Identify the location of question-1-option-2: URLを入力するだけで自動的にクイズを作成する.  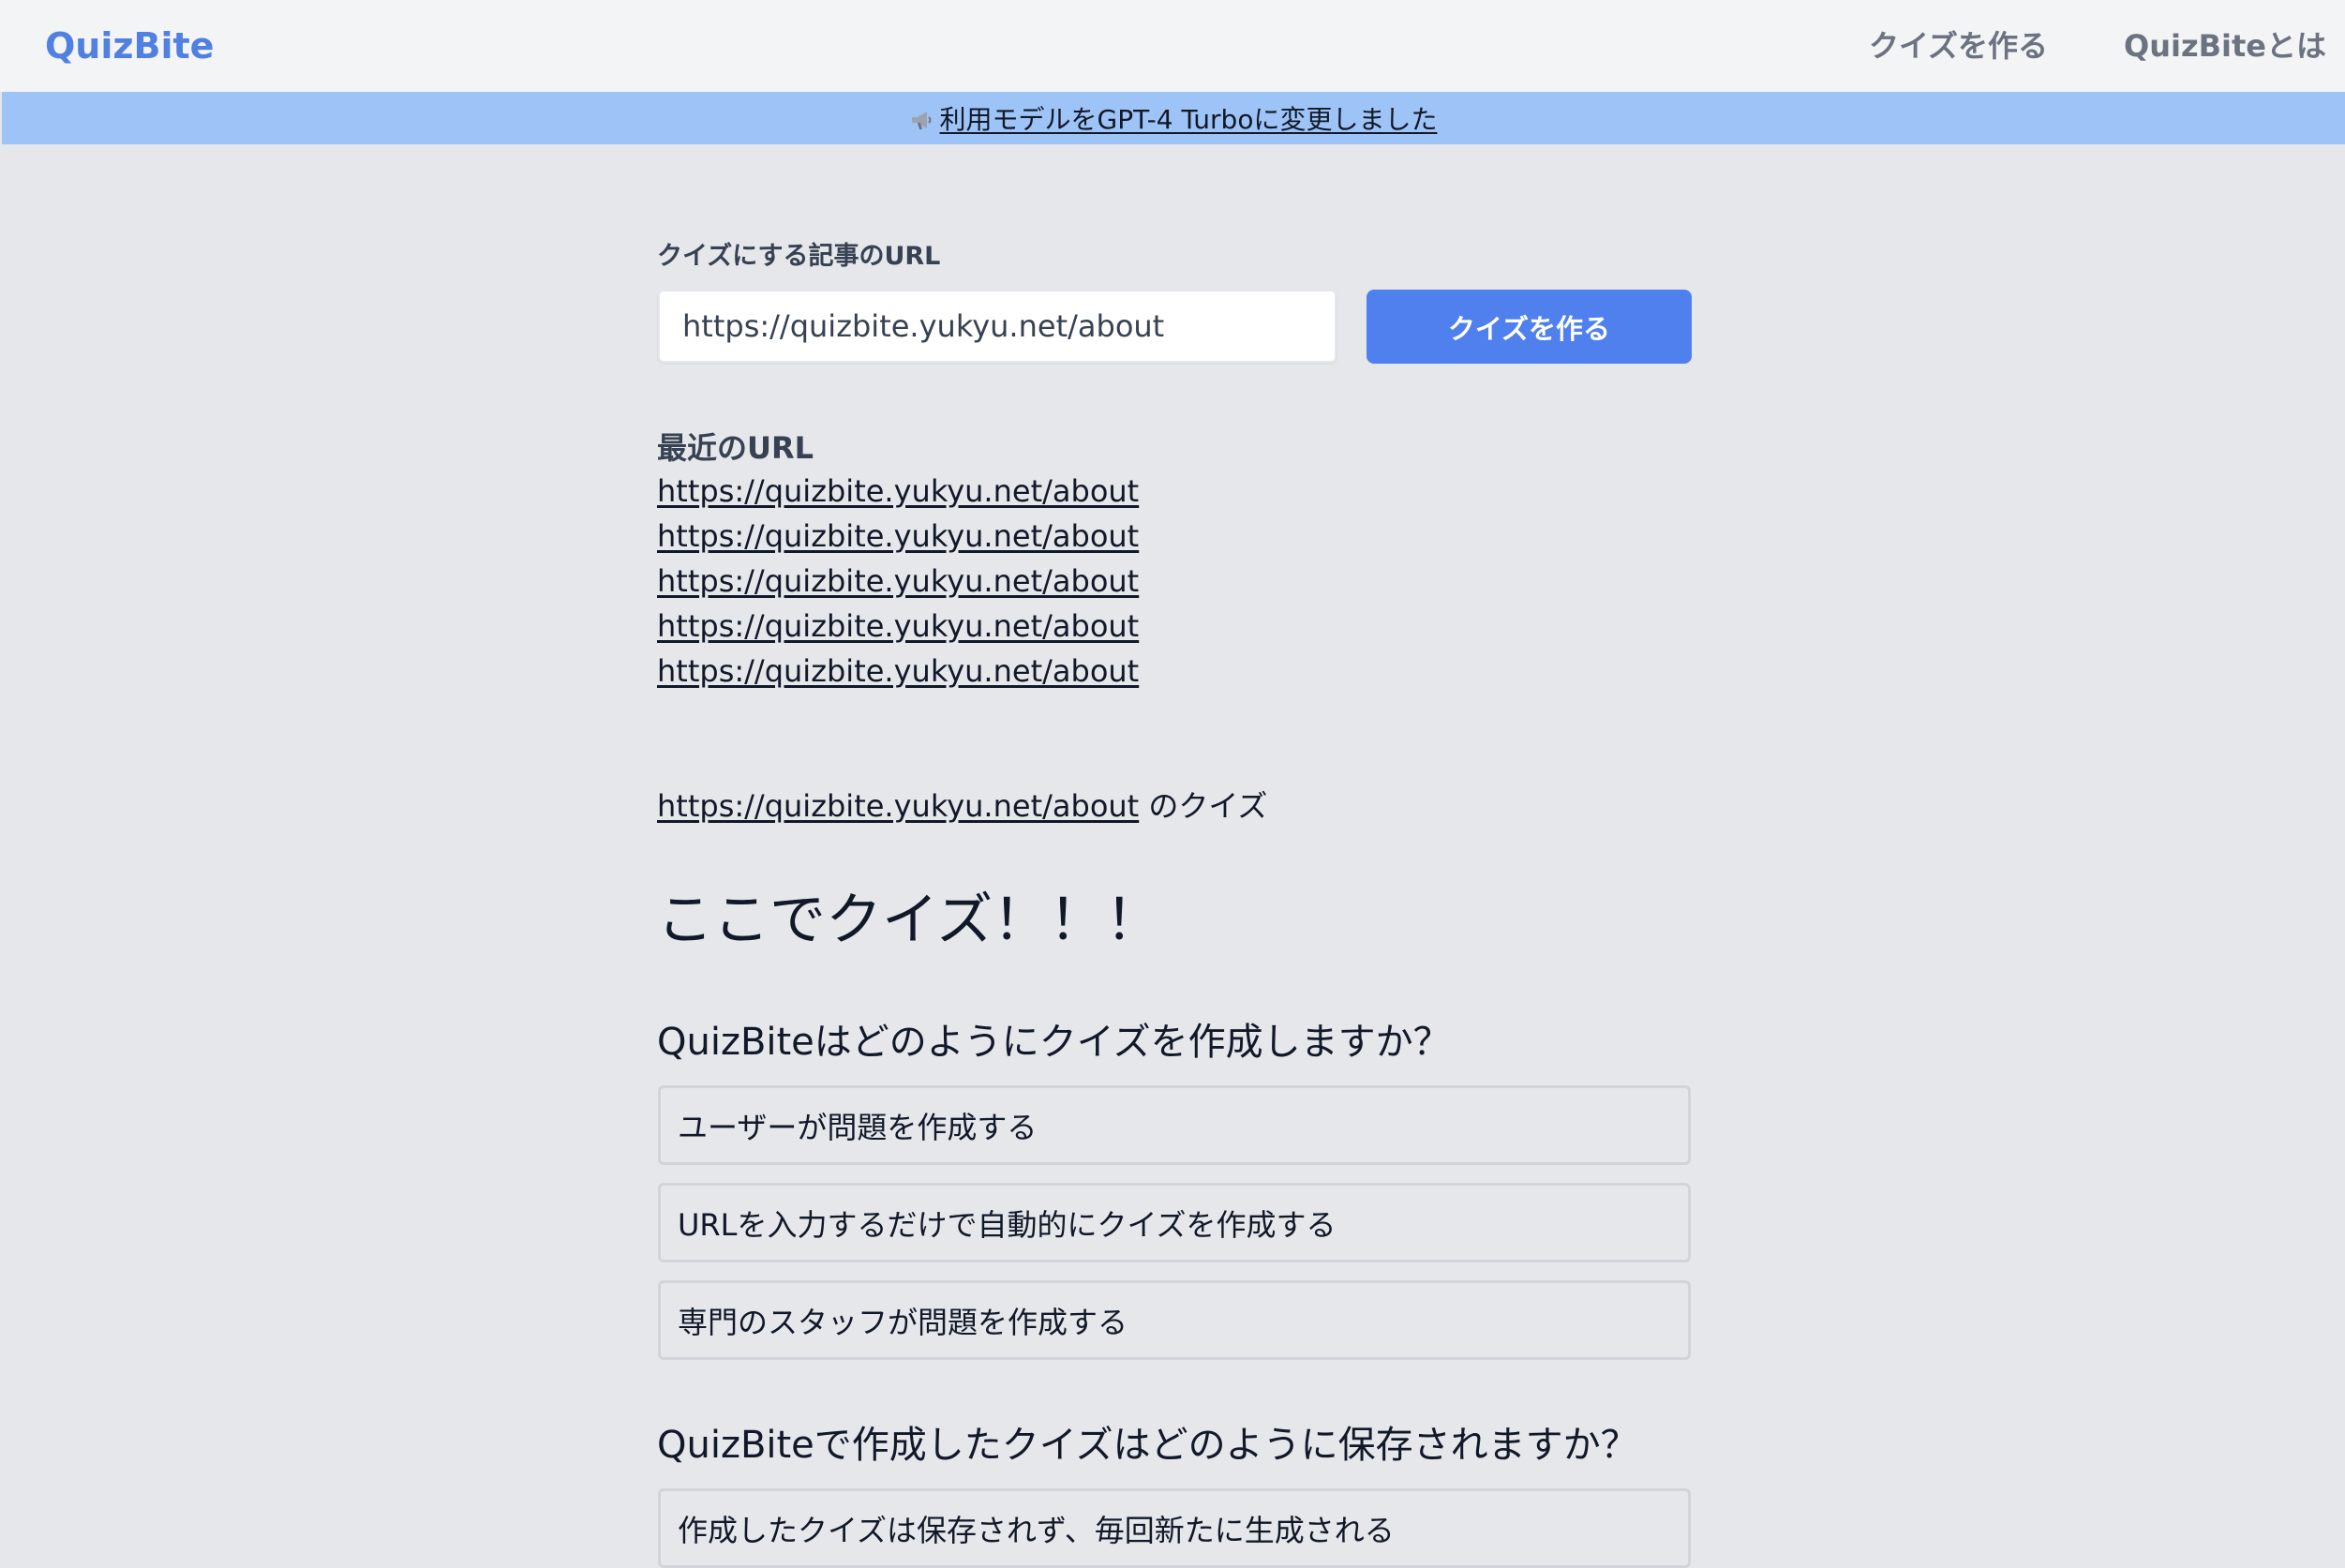
(1174, 1223).